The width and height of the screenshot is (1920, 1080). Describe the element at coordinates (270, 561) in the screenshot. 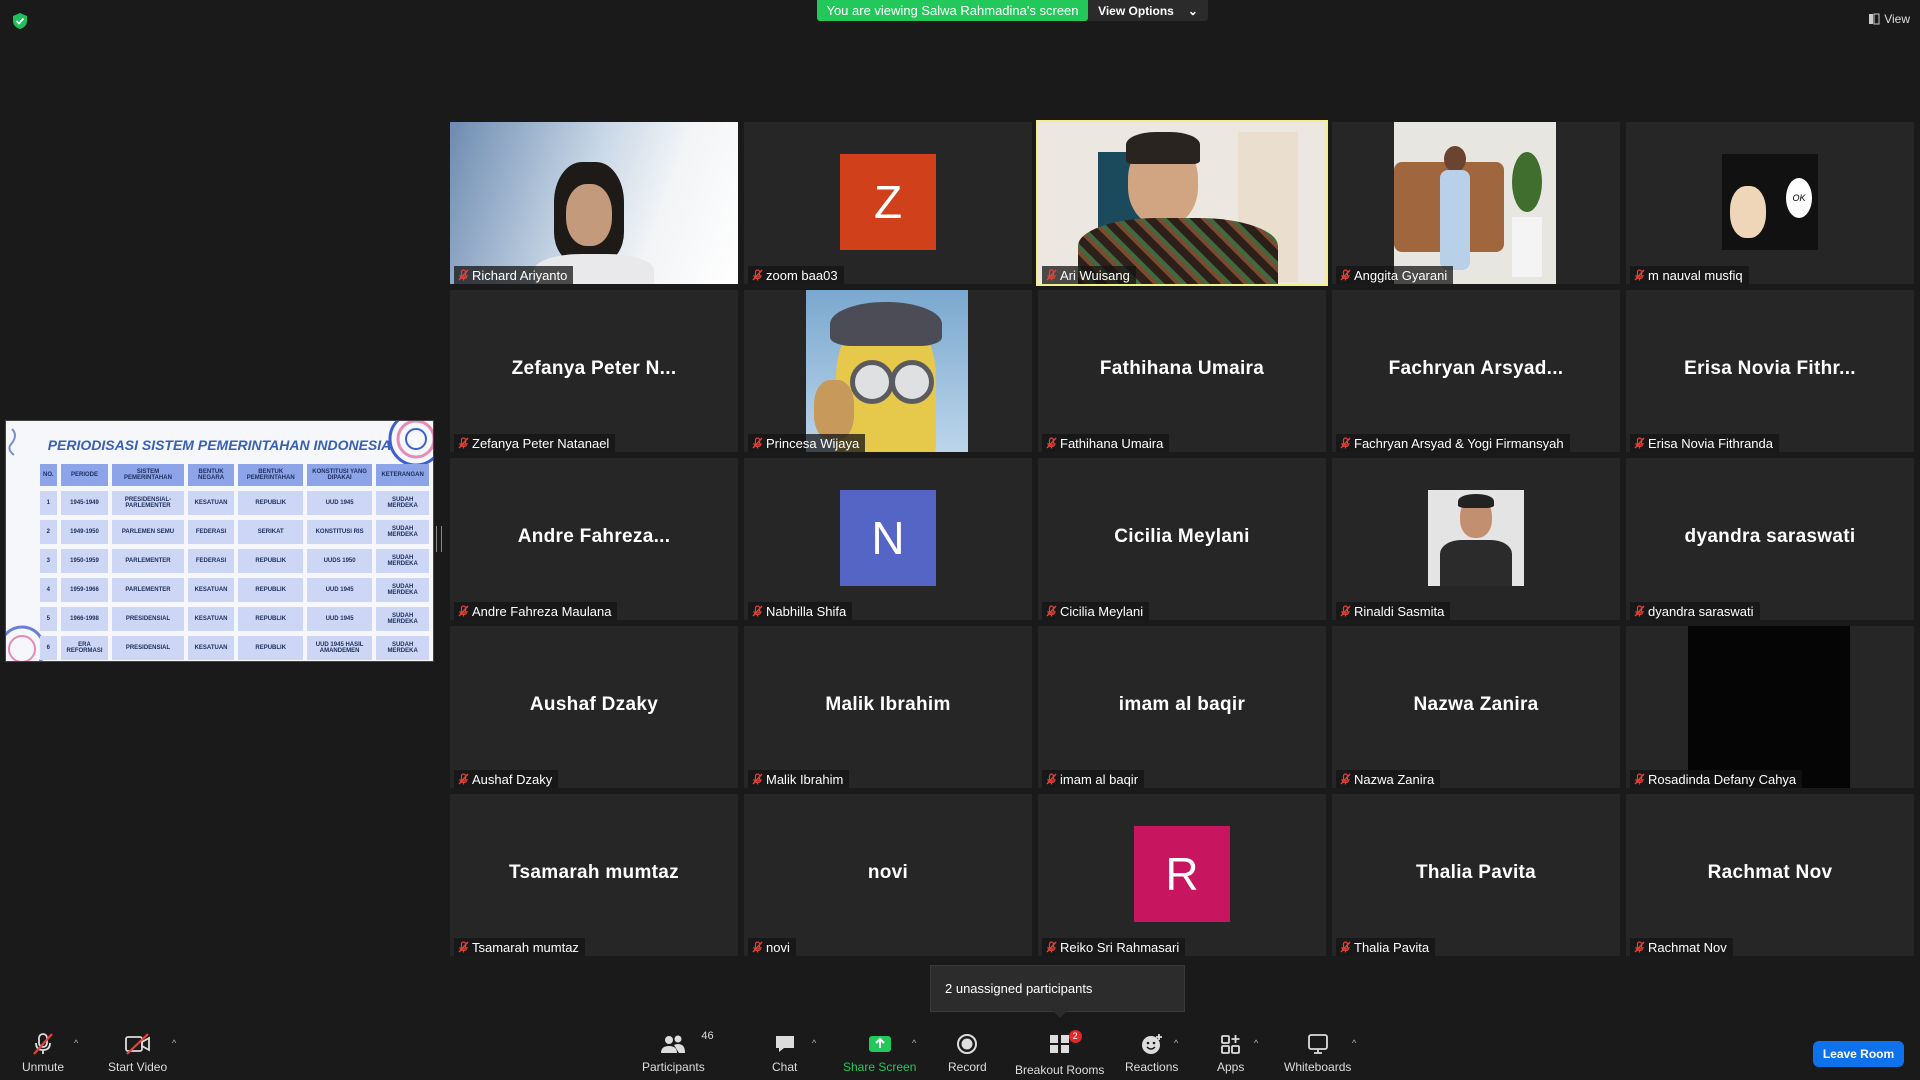

I see `slide-table-cell: REPUBLIK` at that location.